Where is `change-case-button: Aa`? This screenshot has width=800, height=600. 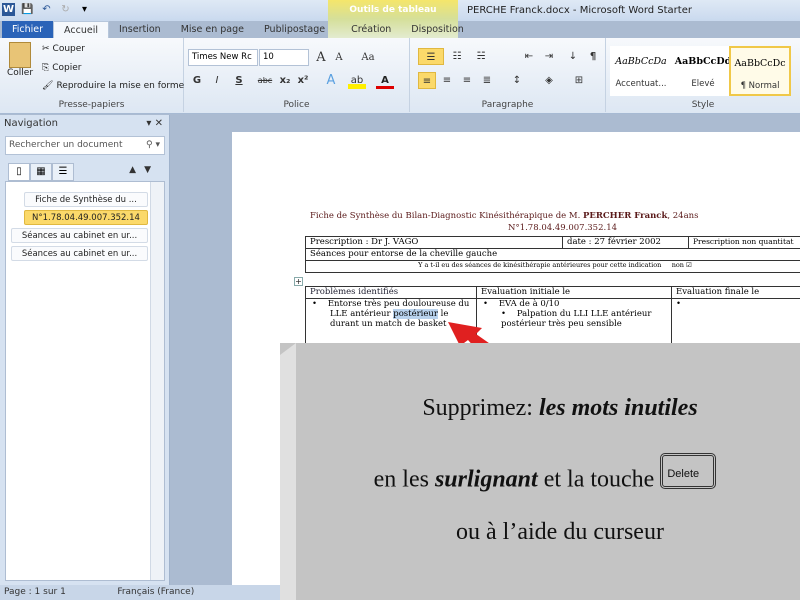 change-case-button: Aa is located at coordinates (368, 57).